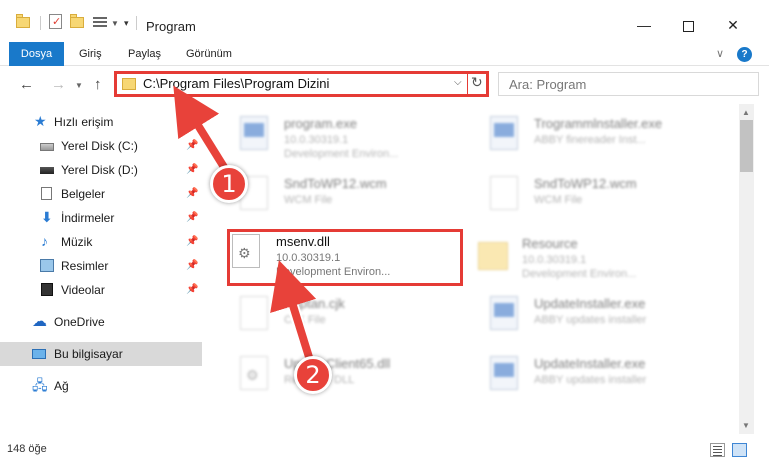  What do you see at coordinates (347, 377) in the screenshot?
I see `file-item: UpdateClient65.dll Resource DLL` at bounding box center [347, 377].